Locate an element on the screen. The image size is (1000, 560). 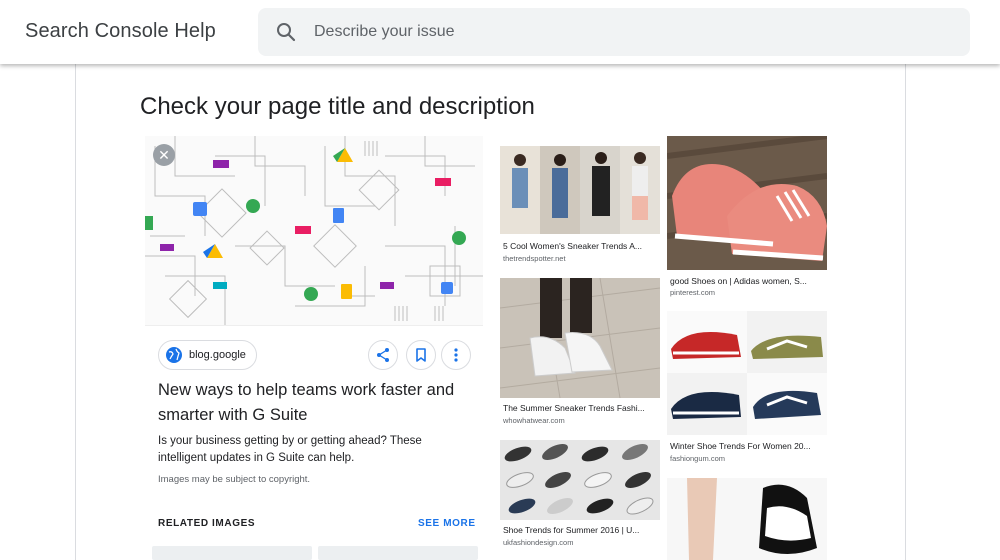
site-chip: blog.google is located at coordinates (207, 355).